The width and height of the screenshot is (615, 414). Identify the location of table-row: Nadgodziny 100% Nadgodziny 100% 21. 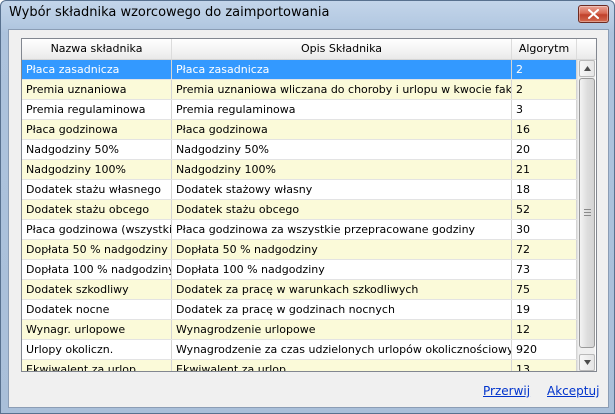
(299, 170).